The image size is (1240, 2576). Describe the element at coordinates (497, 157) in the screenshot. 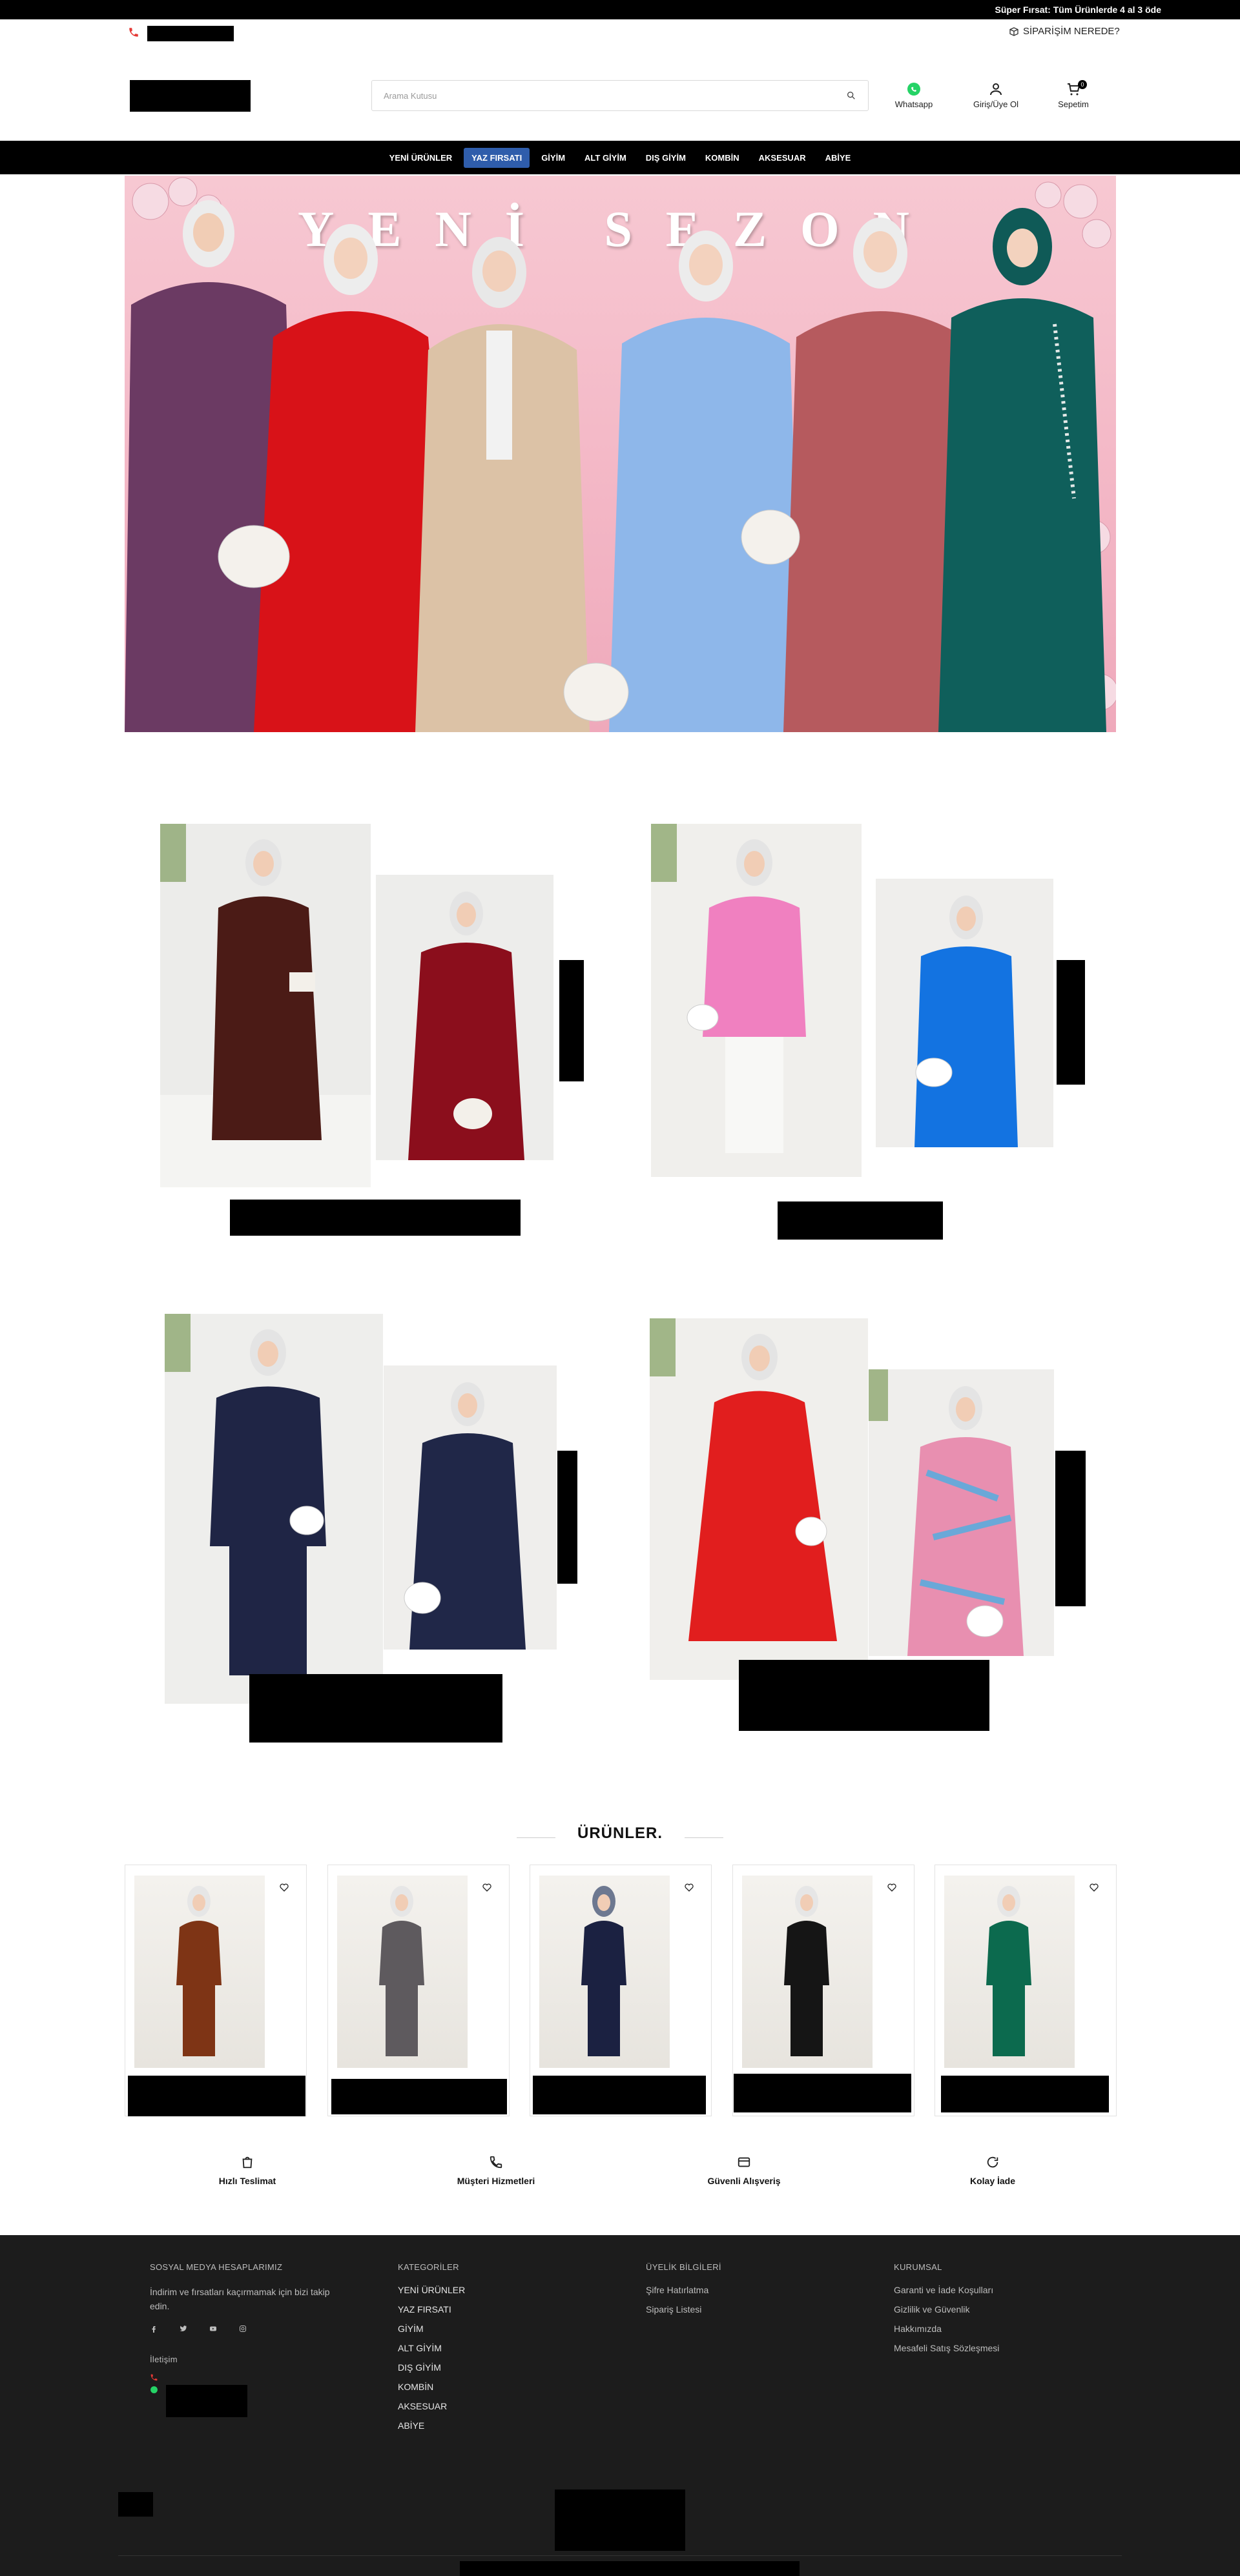

I see `nav-item-yaz-firsati: YAZ FIRSATI` at that location.